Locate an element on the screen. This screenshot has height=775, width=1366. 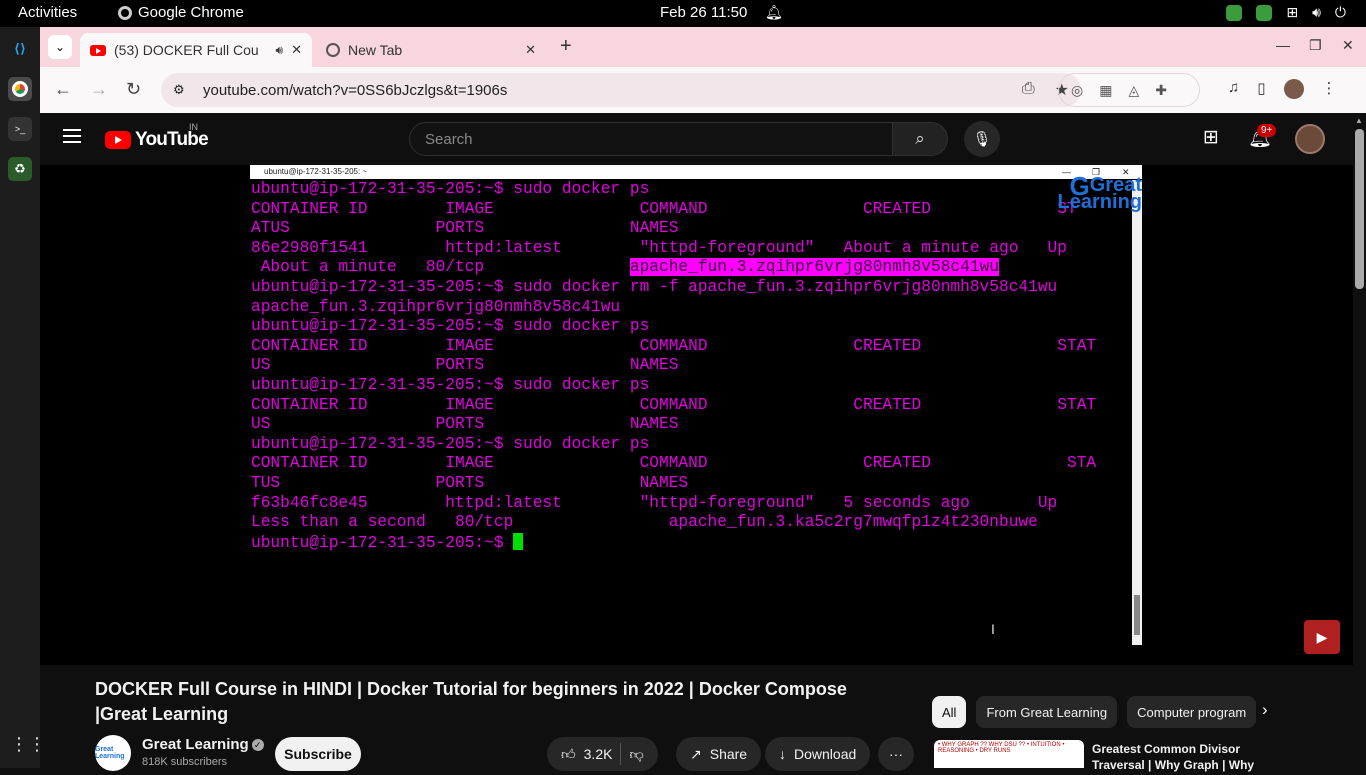
scroll-up-icon: ▲ is located at coordinates (1359, 120).